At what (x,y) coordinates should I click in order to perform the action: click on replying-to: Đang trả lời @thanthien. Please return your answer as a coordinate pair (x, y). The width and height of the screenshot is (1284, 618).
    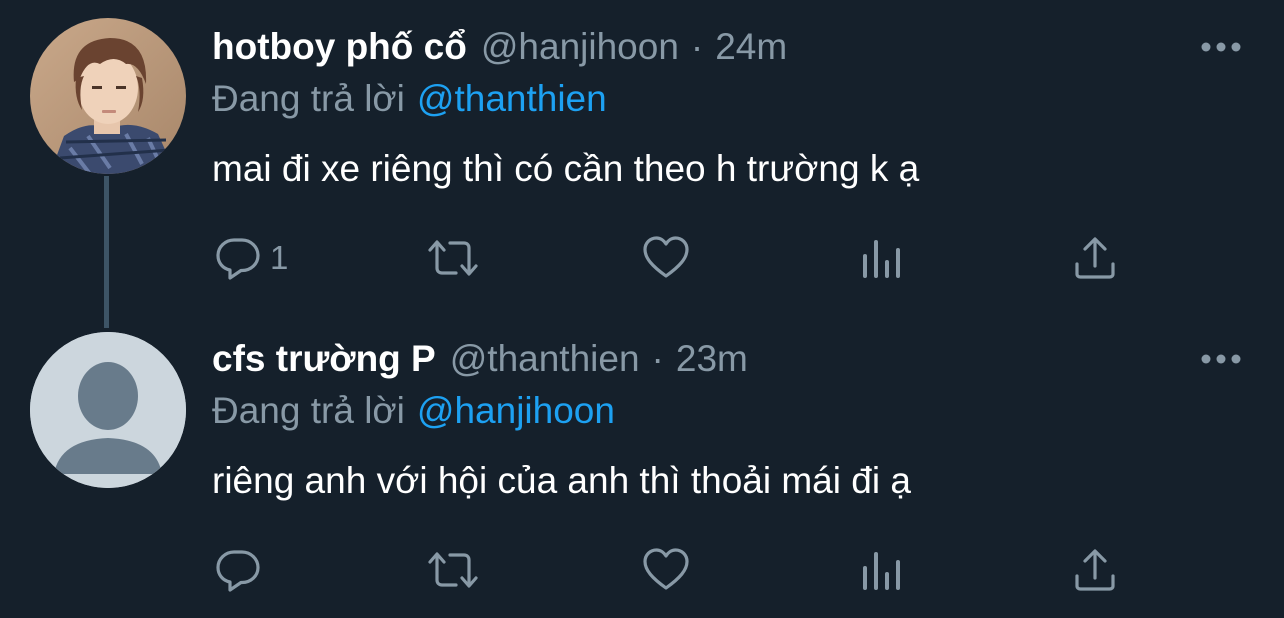
    Looking at the image, I should click on (409, 99).